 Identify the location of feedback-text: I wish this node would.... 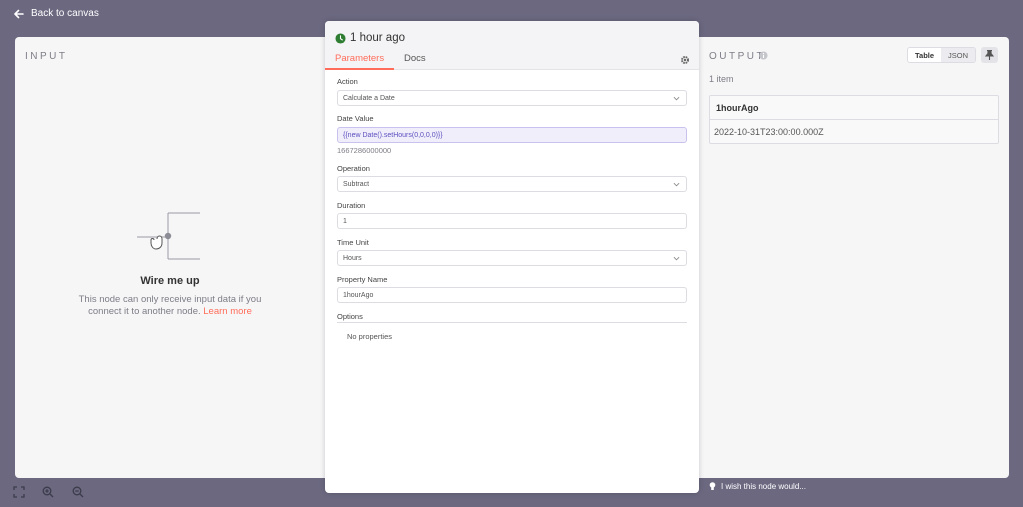
(763, 486).